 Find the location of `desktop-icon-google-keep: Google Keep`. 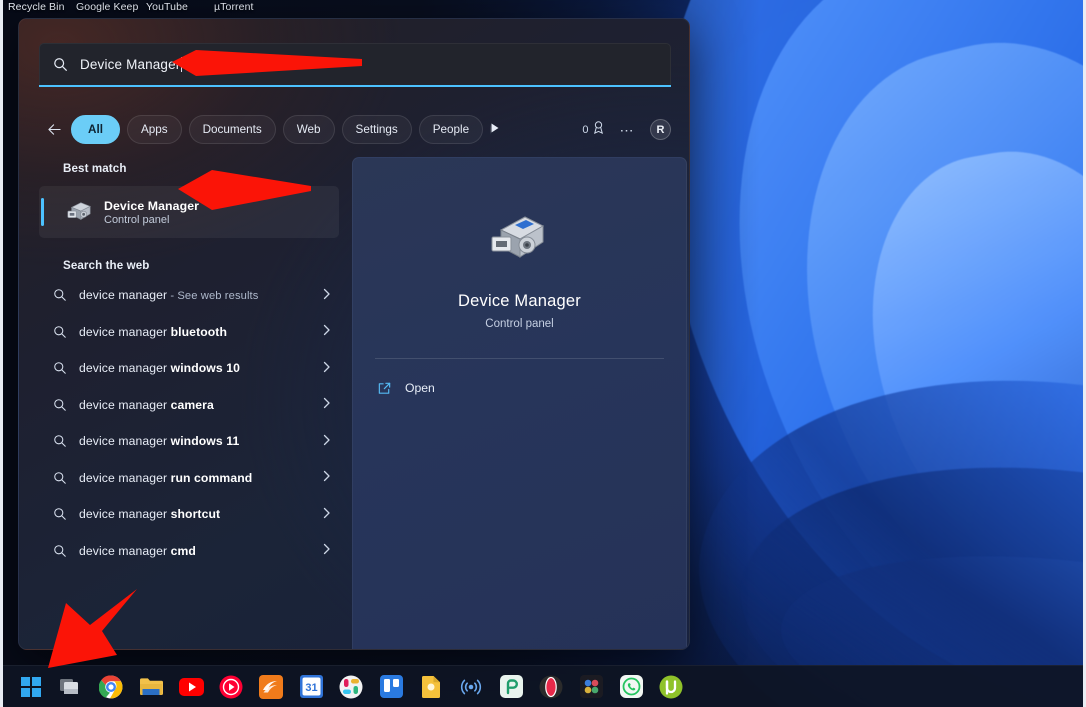

desktop-icon-google-keep: Google Keep is located at coordinates (107, 7).